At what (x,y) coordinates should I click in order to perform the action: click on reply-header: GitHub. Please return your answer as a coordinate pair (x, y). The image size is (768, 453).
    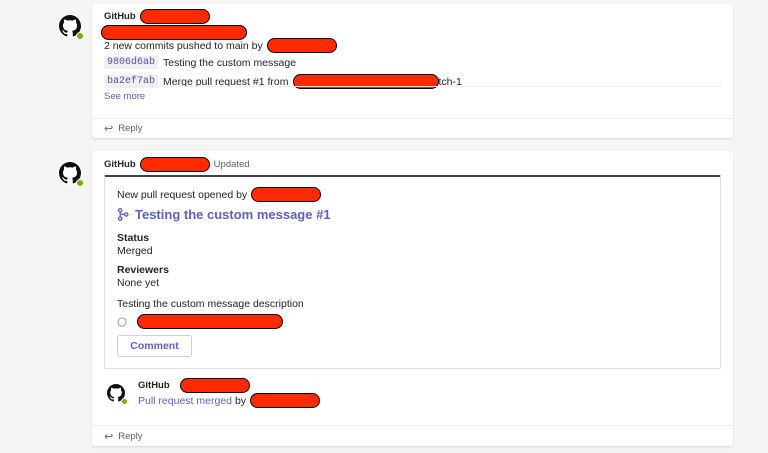
    Looking at the image, I should click on (194, 385).